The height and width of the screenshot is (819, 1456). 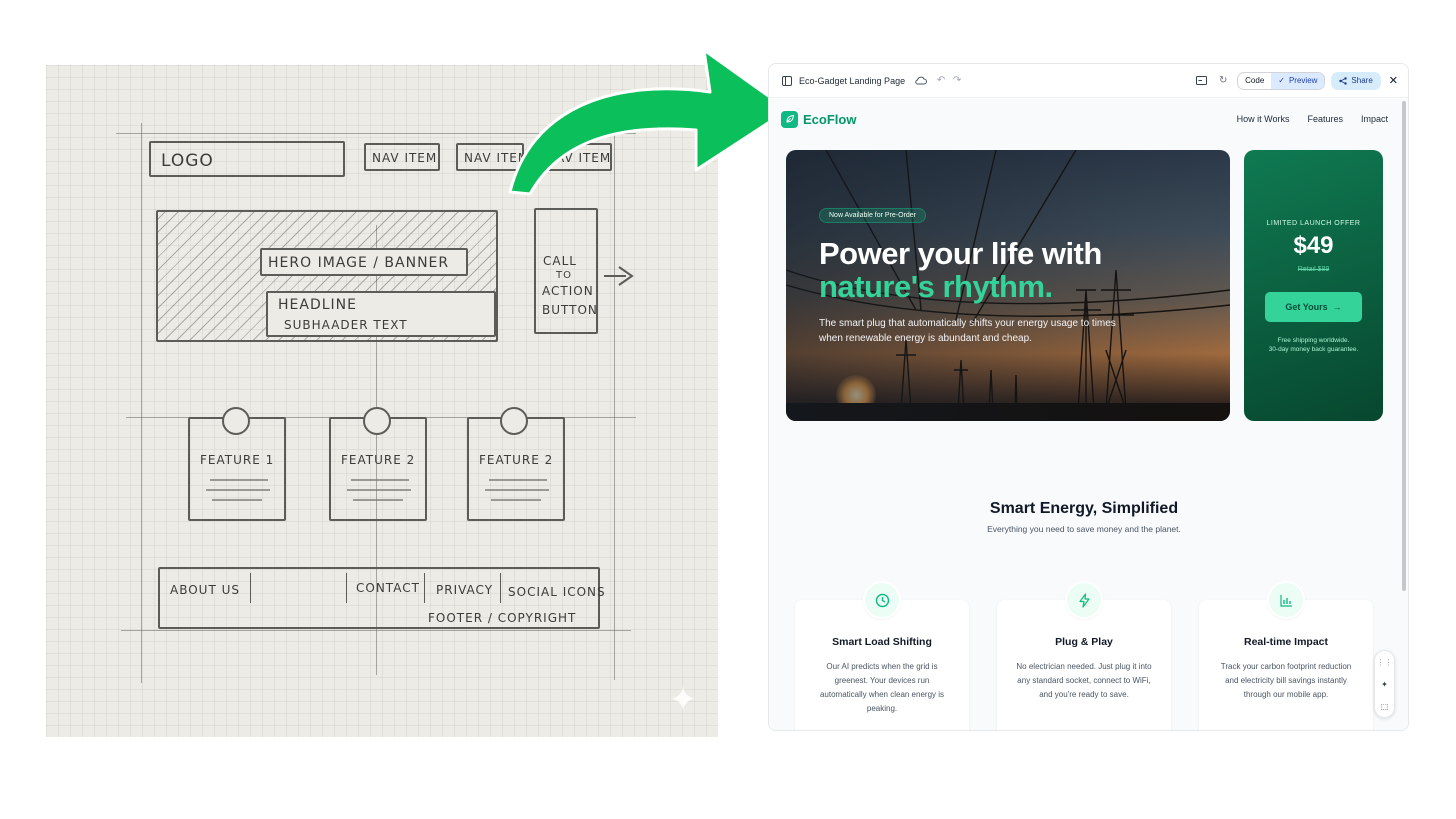 I want to click on offer-note-line: Free shipping worldwide., so click(x=1313, y=340).